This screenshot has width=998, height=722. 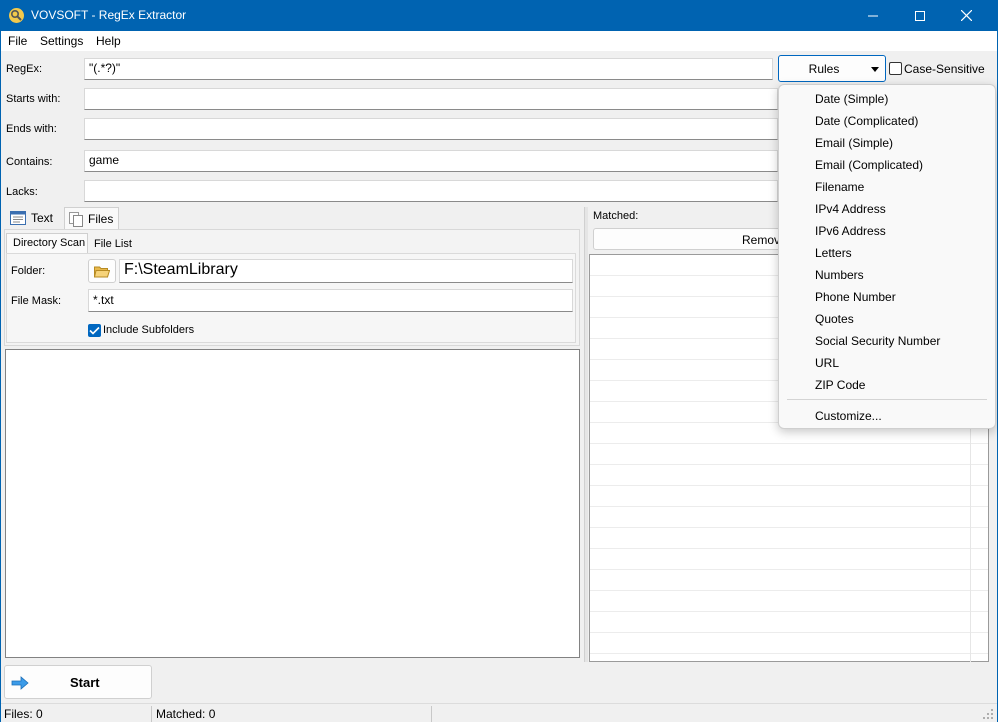 I want to click on regex-label: RegEx:, so click(x=24, y=69).